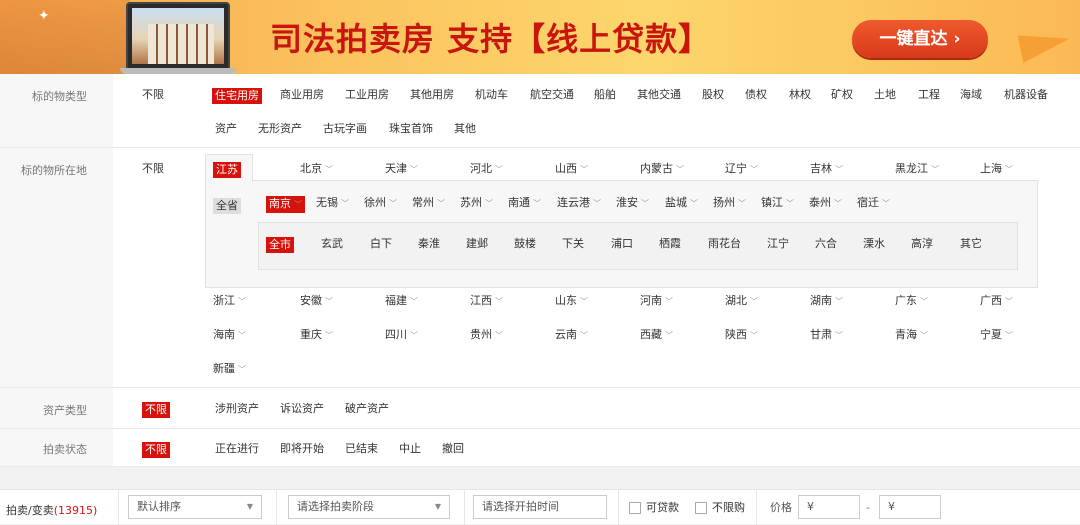  I want to click on district-item: 建邺, so click(477, 244).